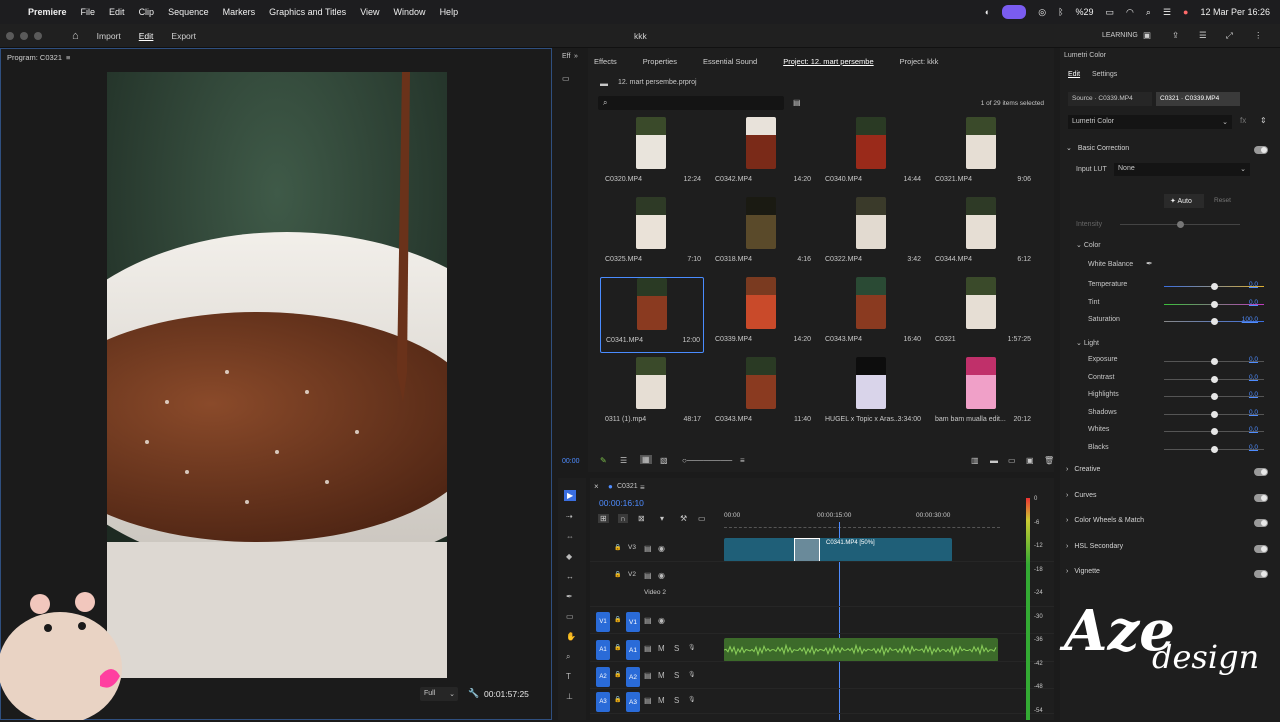 This screenshot has height=722, width=1280. I want to click on close-icon: ×, so click(596, 486).